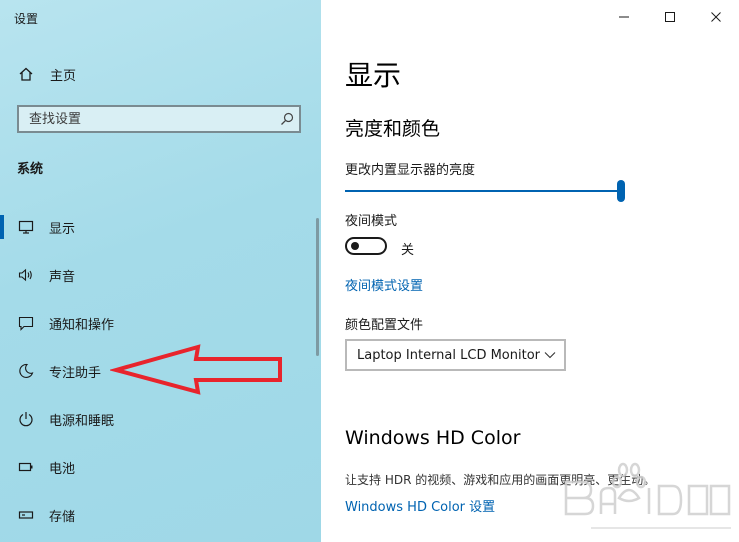 The width and height of the screenshot is (739, 542). Describe the element at coordinates (371, 221) in the screenshot. I see `night-light-label: 夜间模式` at that location.